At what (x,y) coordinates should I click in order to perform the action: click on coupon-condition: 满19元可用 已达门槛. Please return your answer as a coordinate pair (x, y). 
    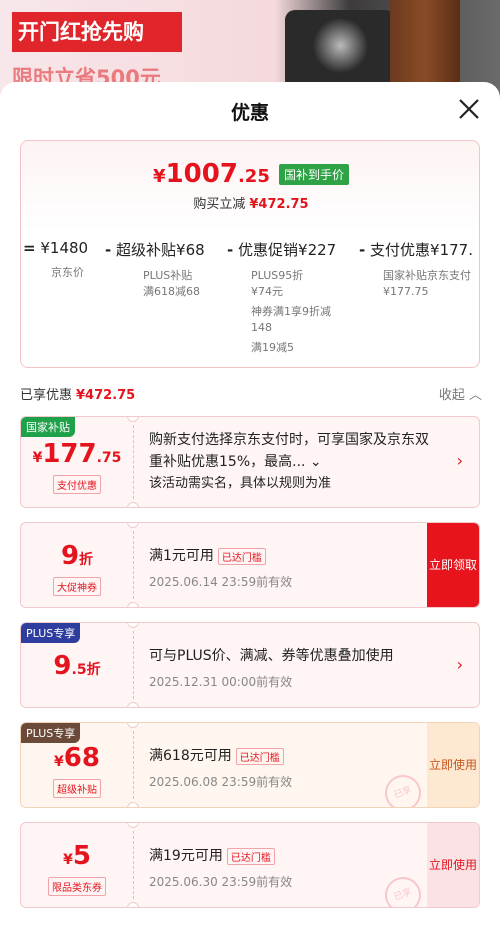
    Looking at the image, I should click on (284, 855).